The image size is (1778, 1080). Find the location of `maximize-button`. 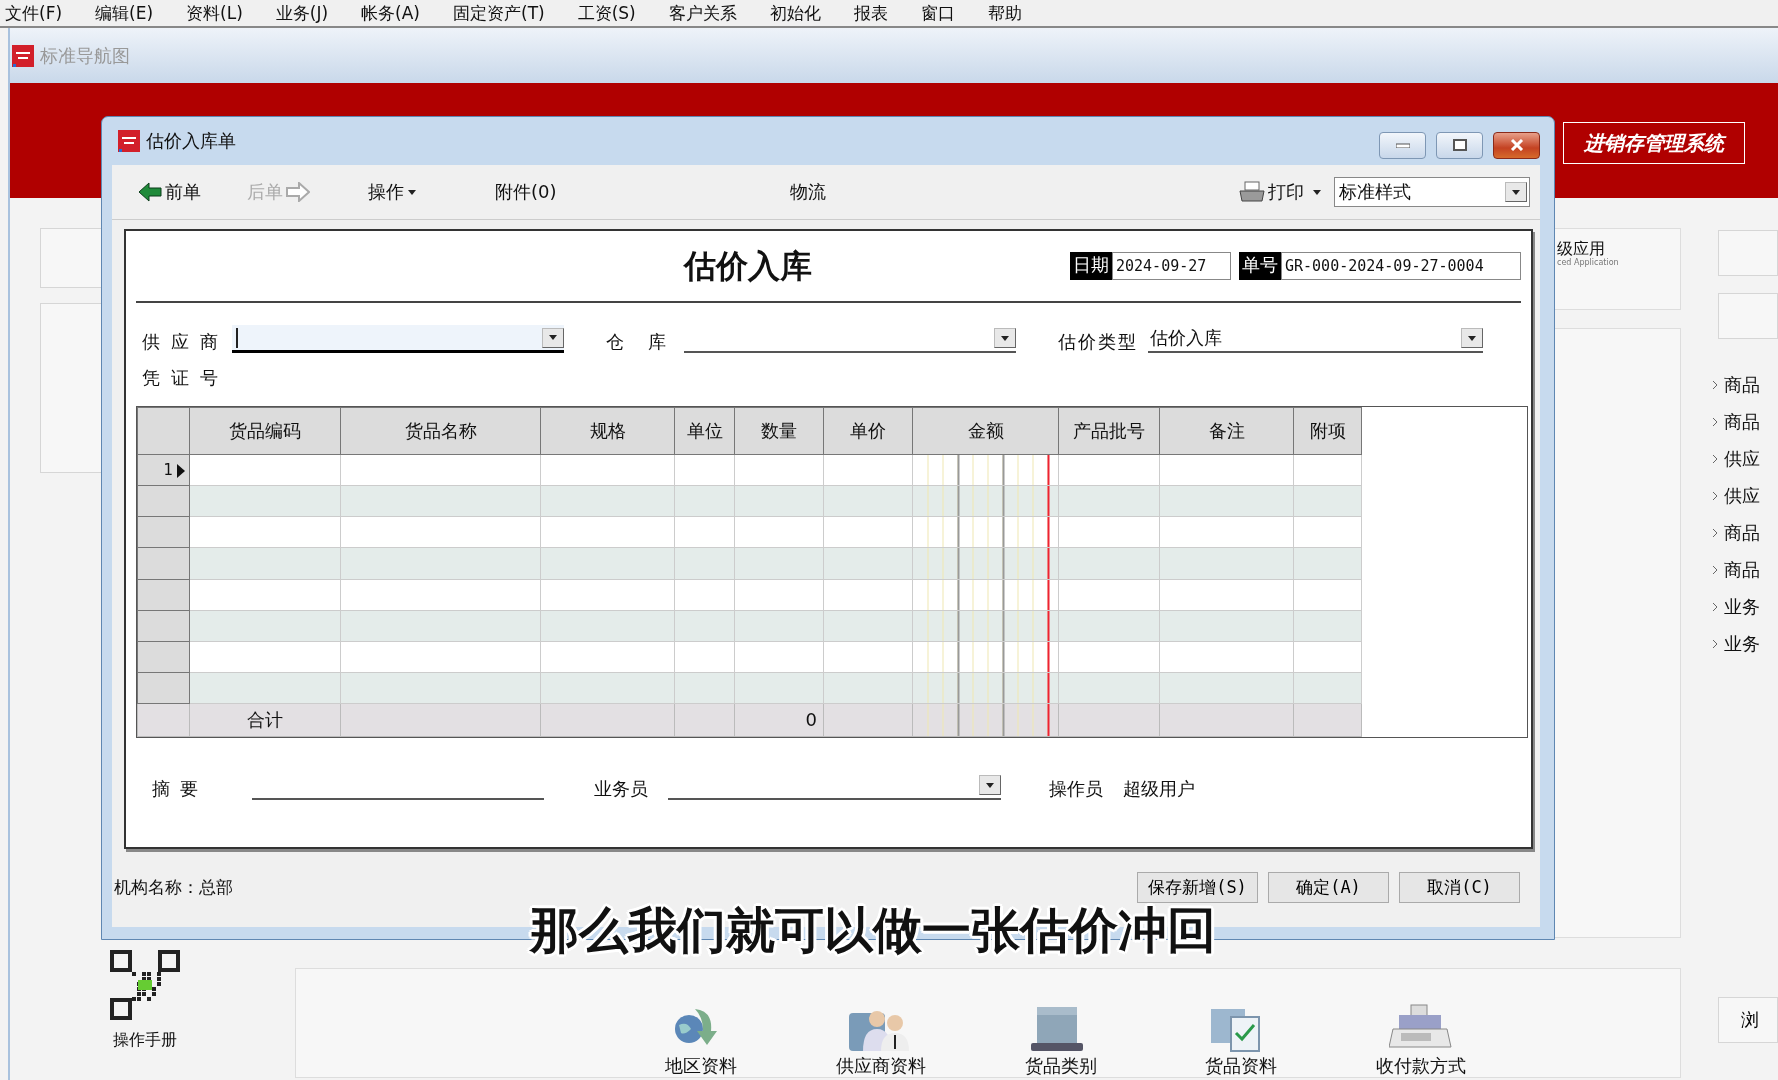

maximize-button is located at coordinates (1459, 145).